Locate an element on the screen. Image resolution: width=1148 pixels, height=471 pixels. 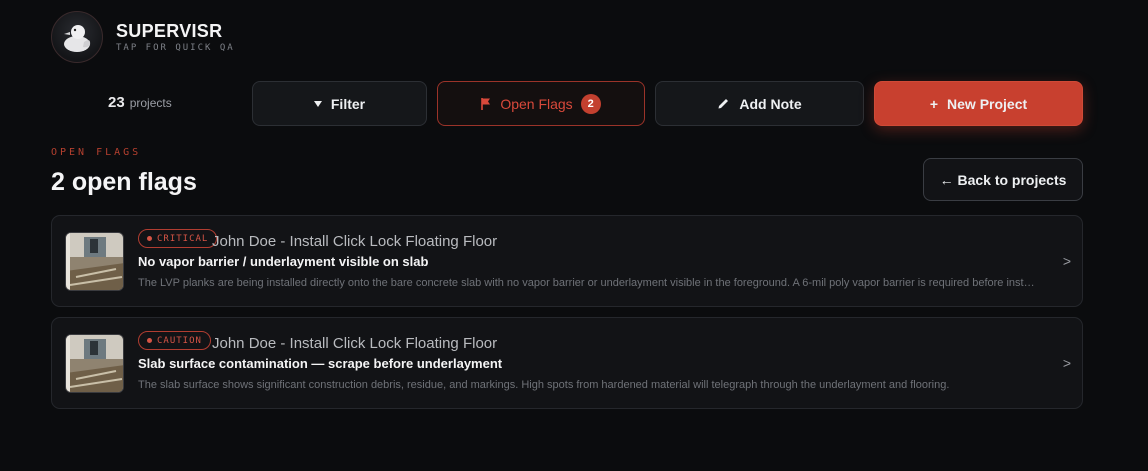
new-project-button: + New Project is located at coordinates (978, 103).